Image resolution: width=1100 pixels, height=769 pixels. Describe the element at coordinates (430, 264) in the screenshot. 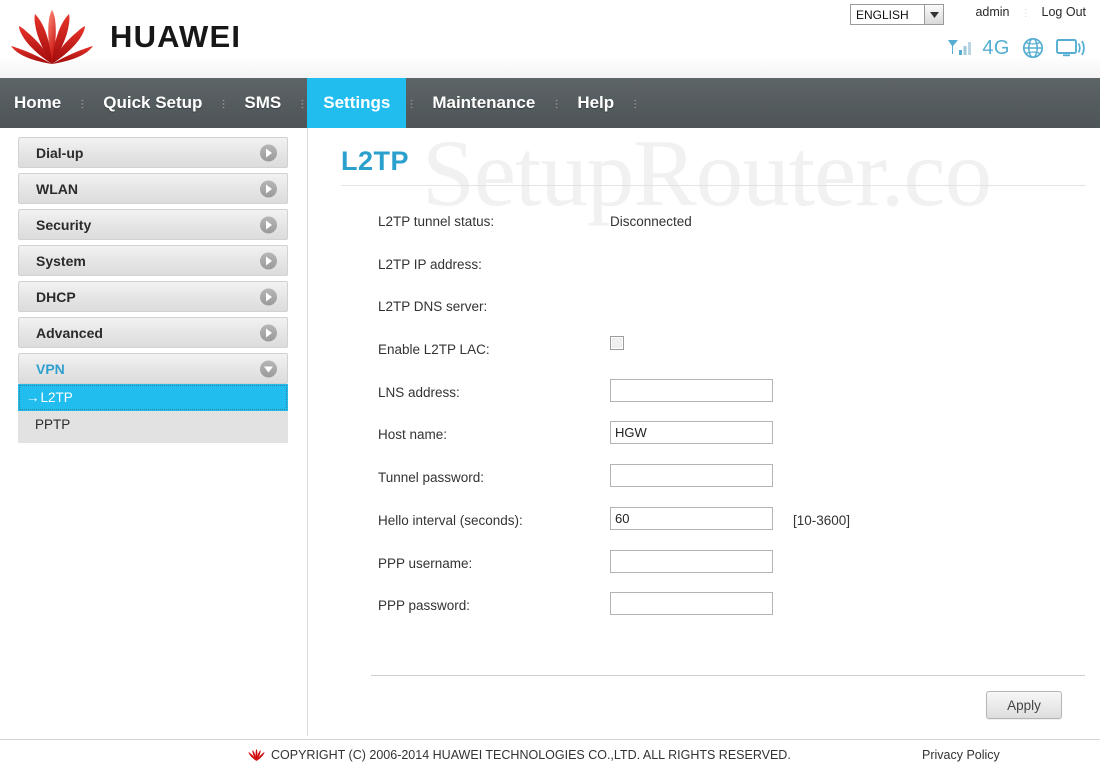

I see `field-label: L2TP IP address:` at that location.